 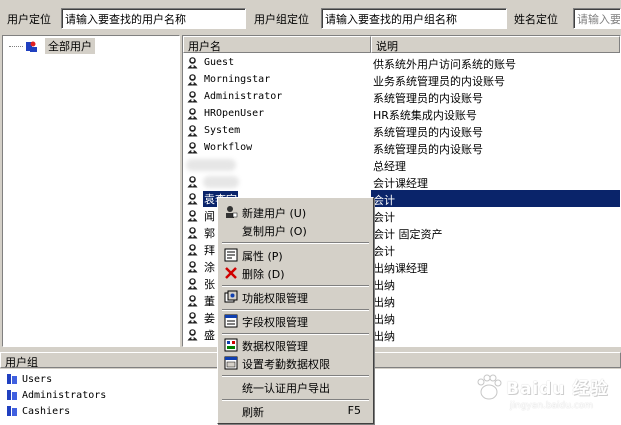 What do you see at coordinates (495, 44) in the screenshot?
I see `column-header-description: 说明` at bounding box center [495, 44].